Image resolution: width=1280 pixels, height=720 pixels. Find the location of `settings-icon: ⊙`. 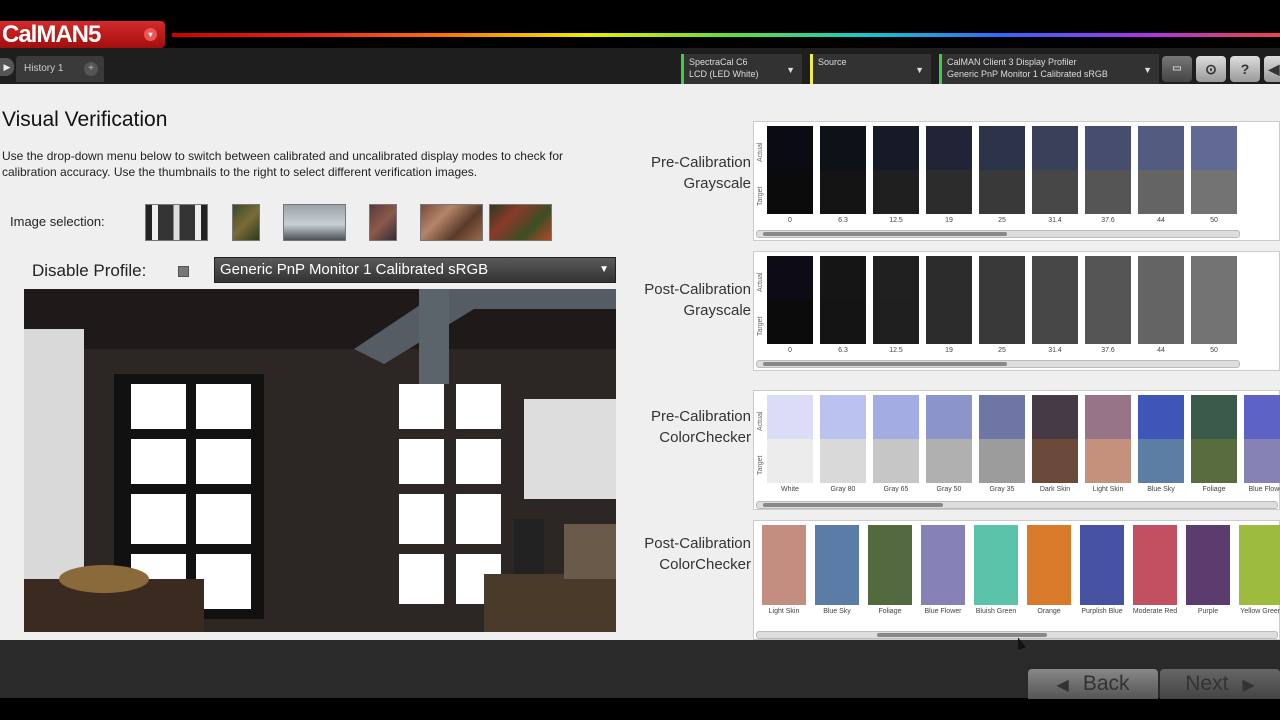

settings-icon: ⊙ is located at coordinates (1211, 69).